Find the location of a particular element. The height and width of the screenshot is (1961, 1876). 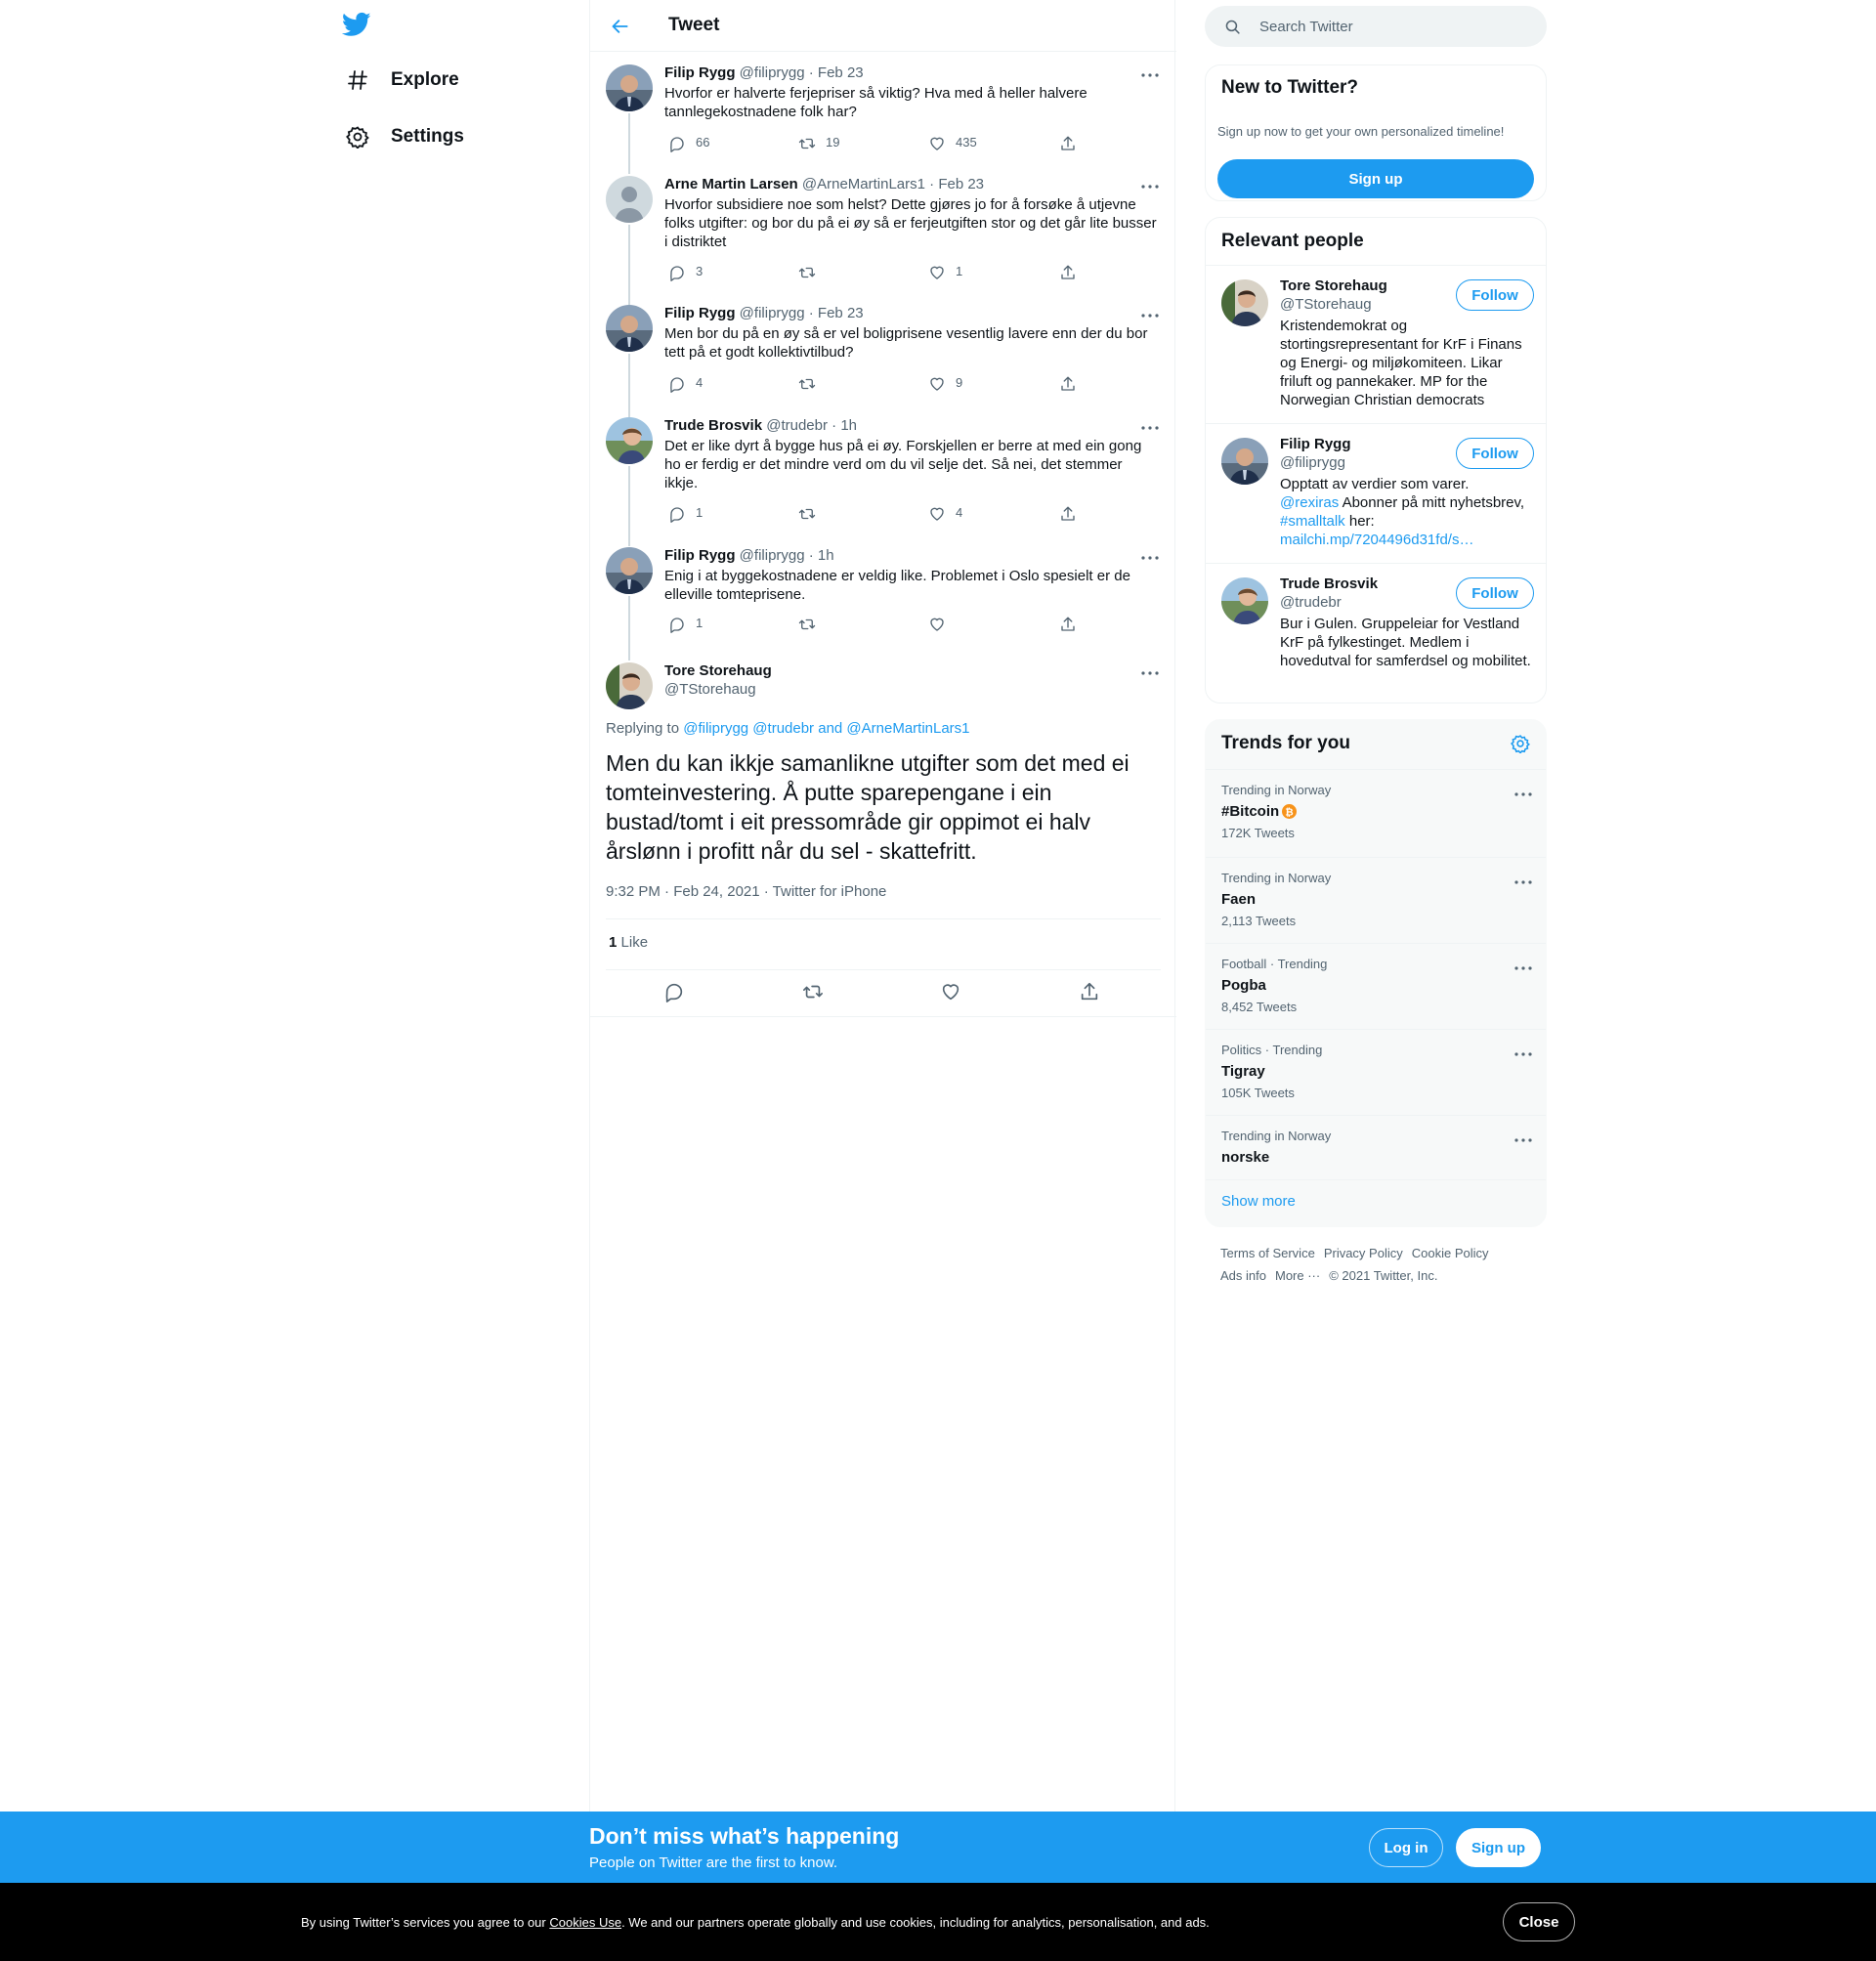

trend-item: Football · Trending Pogba 8,452 Tweets is located at coordinates (1376, 986).